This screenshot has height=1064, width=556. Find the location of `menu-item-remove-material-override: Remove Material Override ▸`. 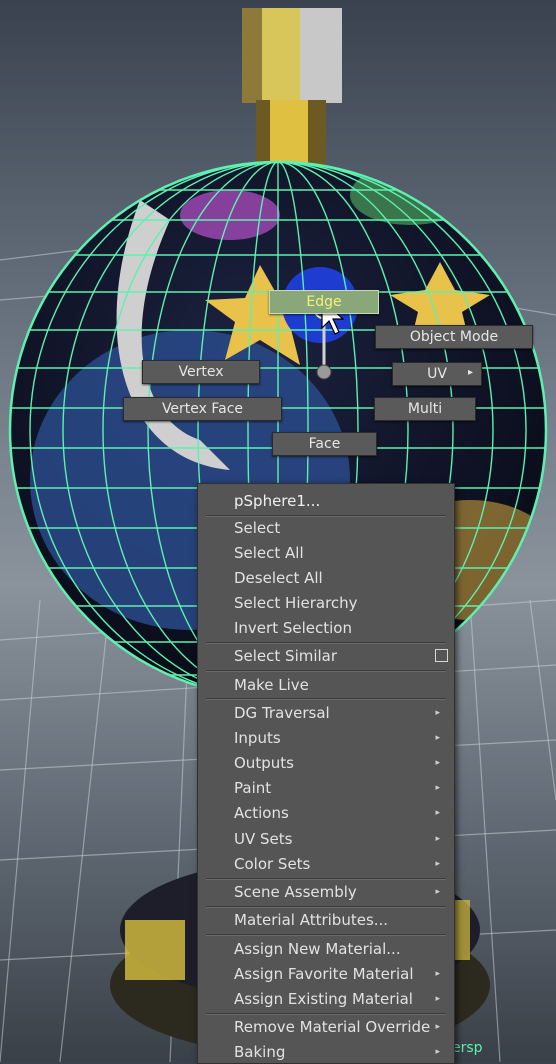

menu-item-remove-material-override: Remove Material Override ▸ is located at coordinates (326, 1027).